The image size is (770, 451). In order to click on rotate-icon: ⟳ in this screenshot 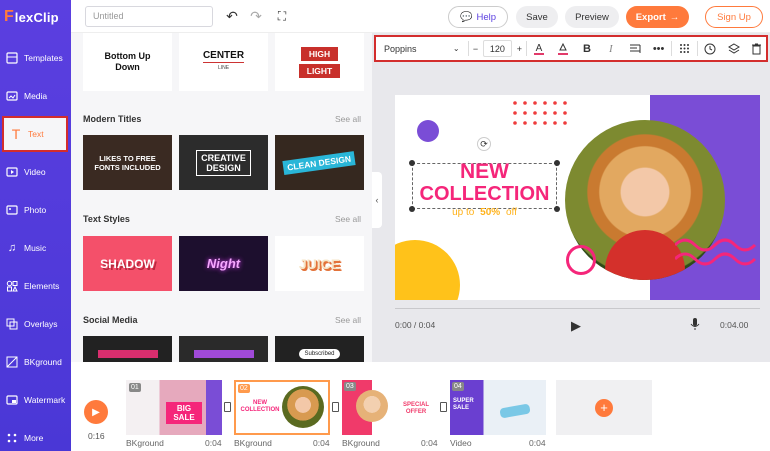, I will do `click(484, 144)`.